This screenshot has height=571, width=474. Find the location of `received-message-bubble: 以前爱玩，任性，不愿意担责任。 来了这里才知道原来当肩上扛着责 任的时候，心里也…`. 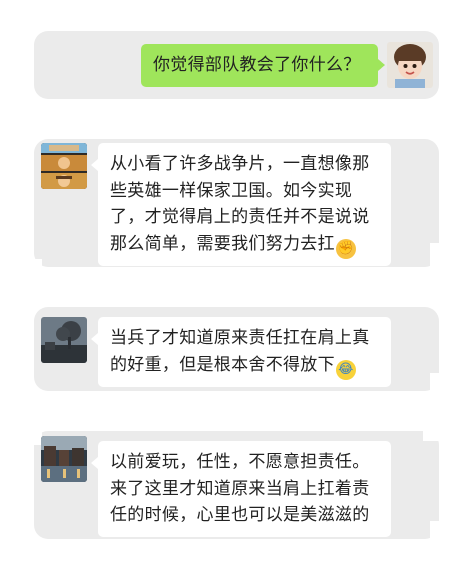

received-message-bubble: 以前爱玩，任性，不愿意担责任。 来了这里才知道原来当肩上扛着责 任的时候，心里也… is located at coordinates (241, 489).